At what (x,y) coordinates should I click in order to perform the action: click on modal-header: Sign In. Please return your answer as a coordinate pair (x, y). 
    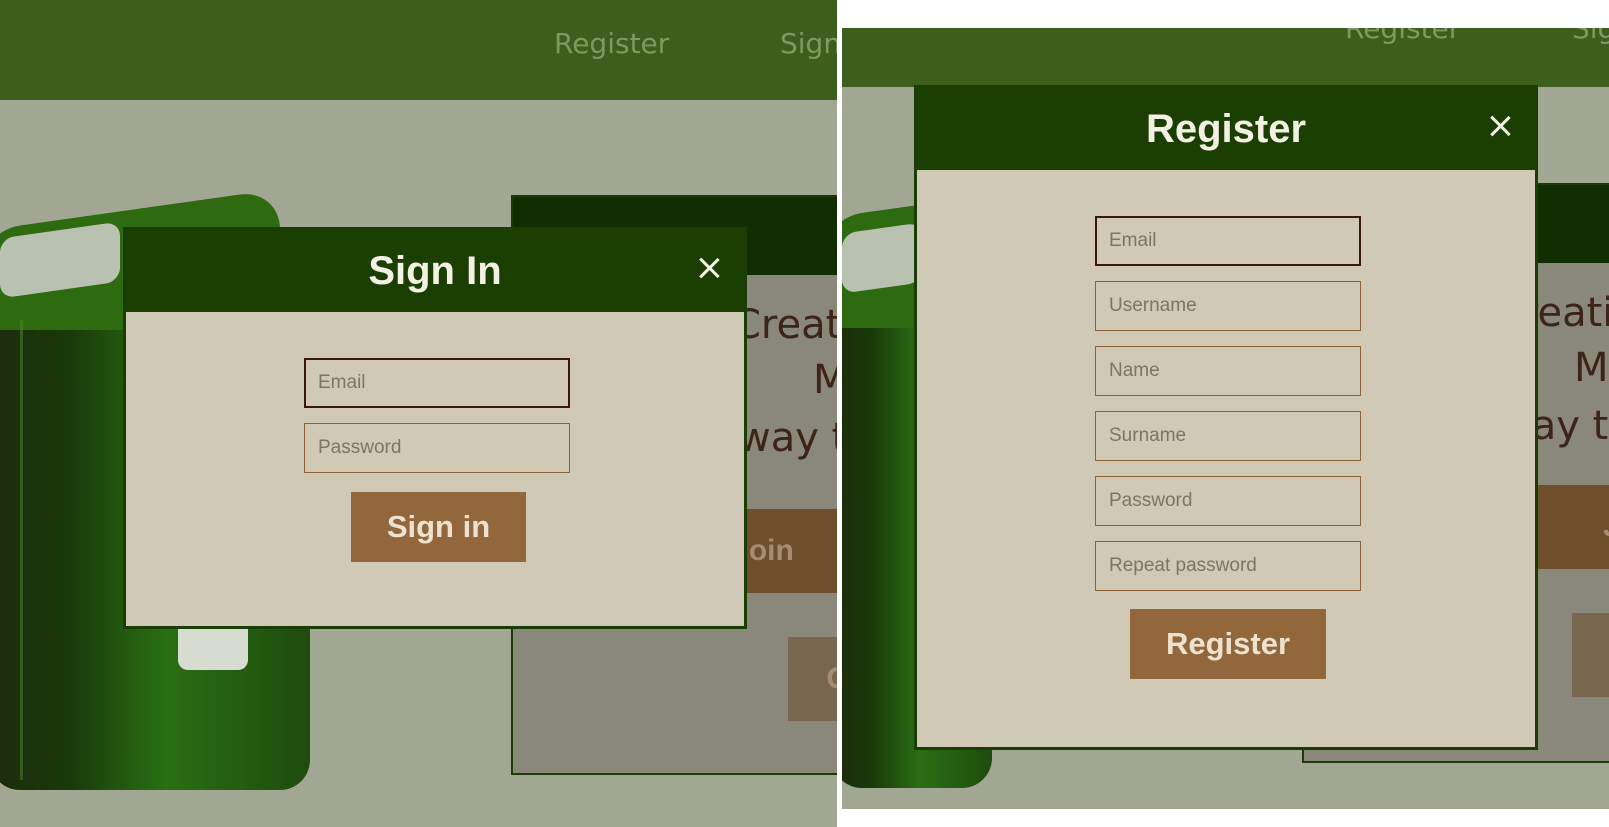
    Looking at the image, I should click on (435, 271).